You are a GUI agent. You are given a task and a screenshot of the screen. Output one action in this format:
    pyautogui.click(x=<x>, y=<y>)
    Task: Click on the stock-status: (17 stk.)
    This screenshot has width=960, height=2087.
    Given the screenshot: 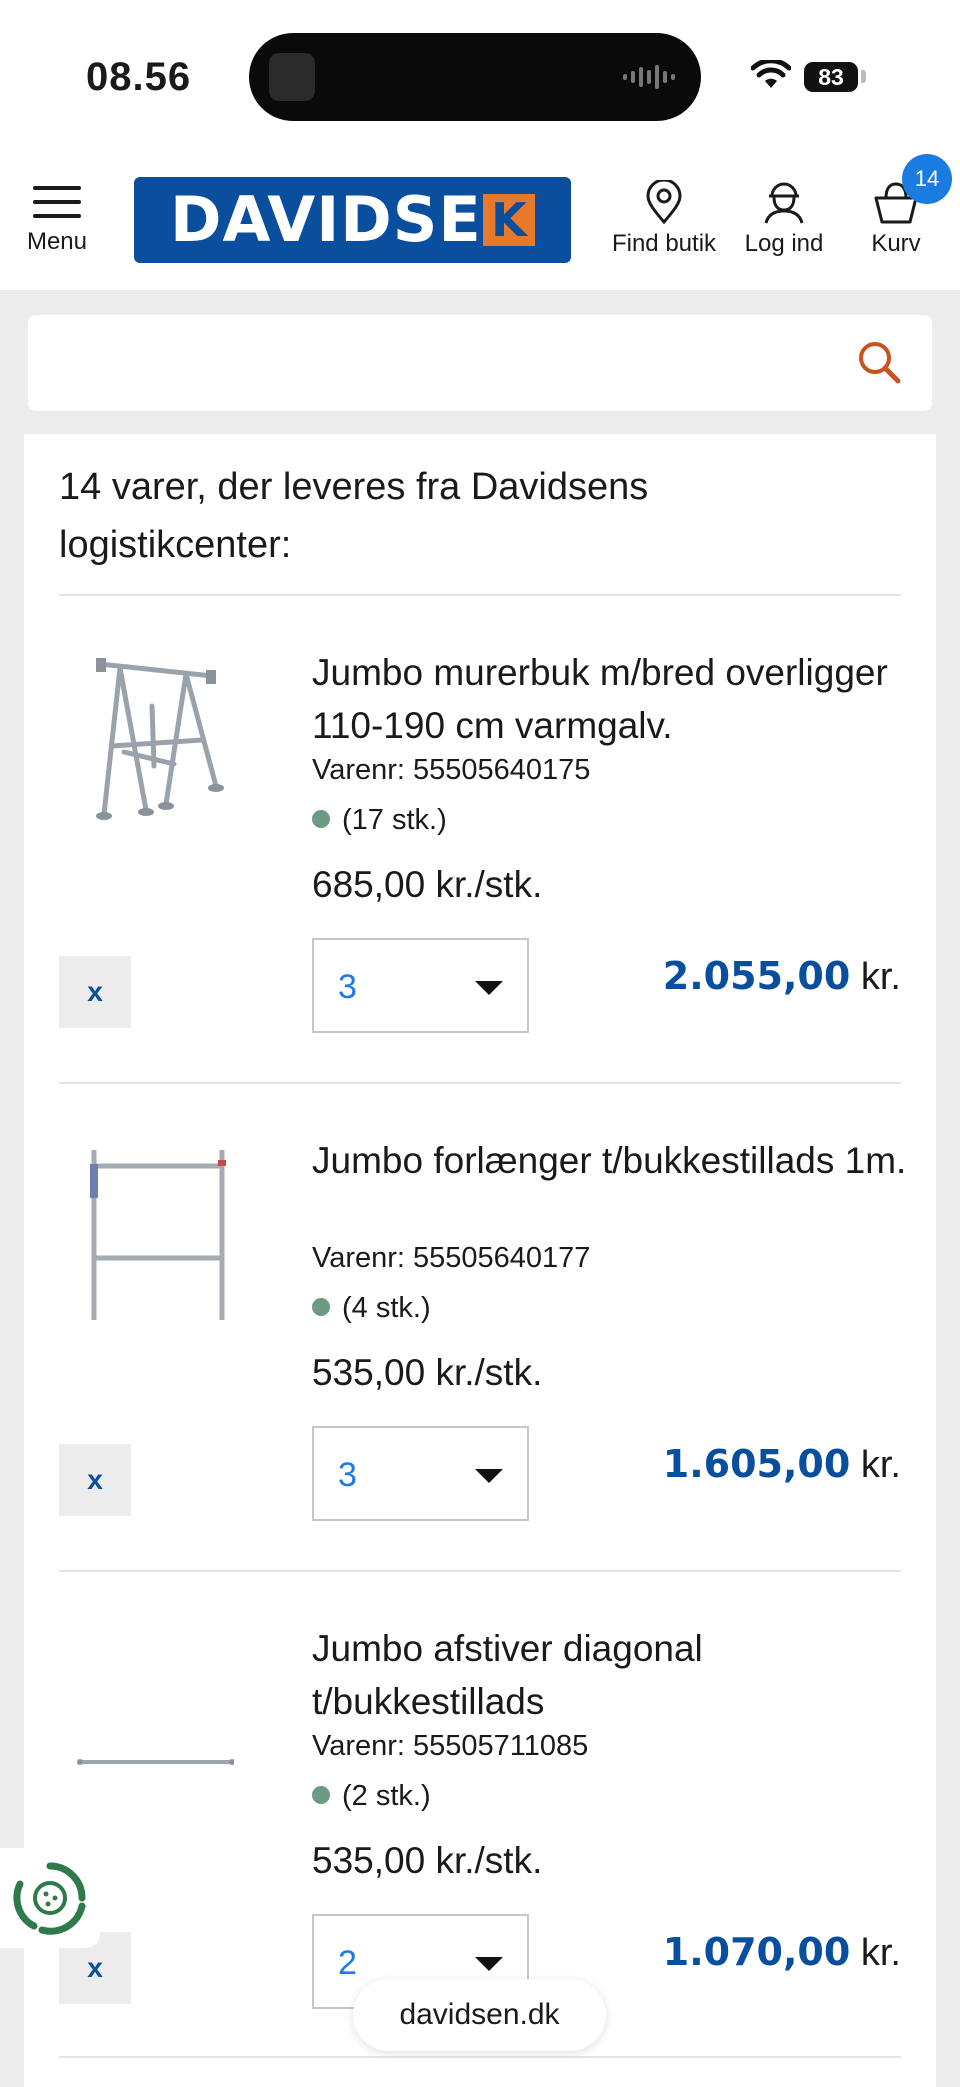 What is the action you would take?
    pyautogui.click(x=379, y=820)
    